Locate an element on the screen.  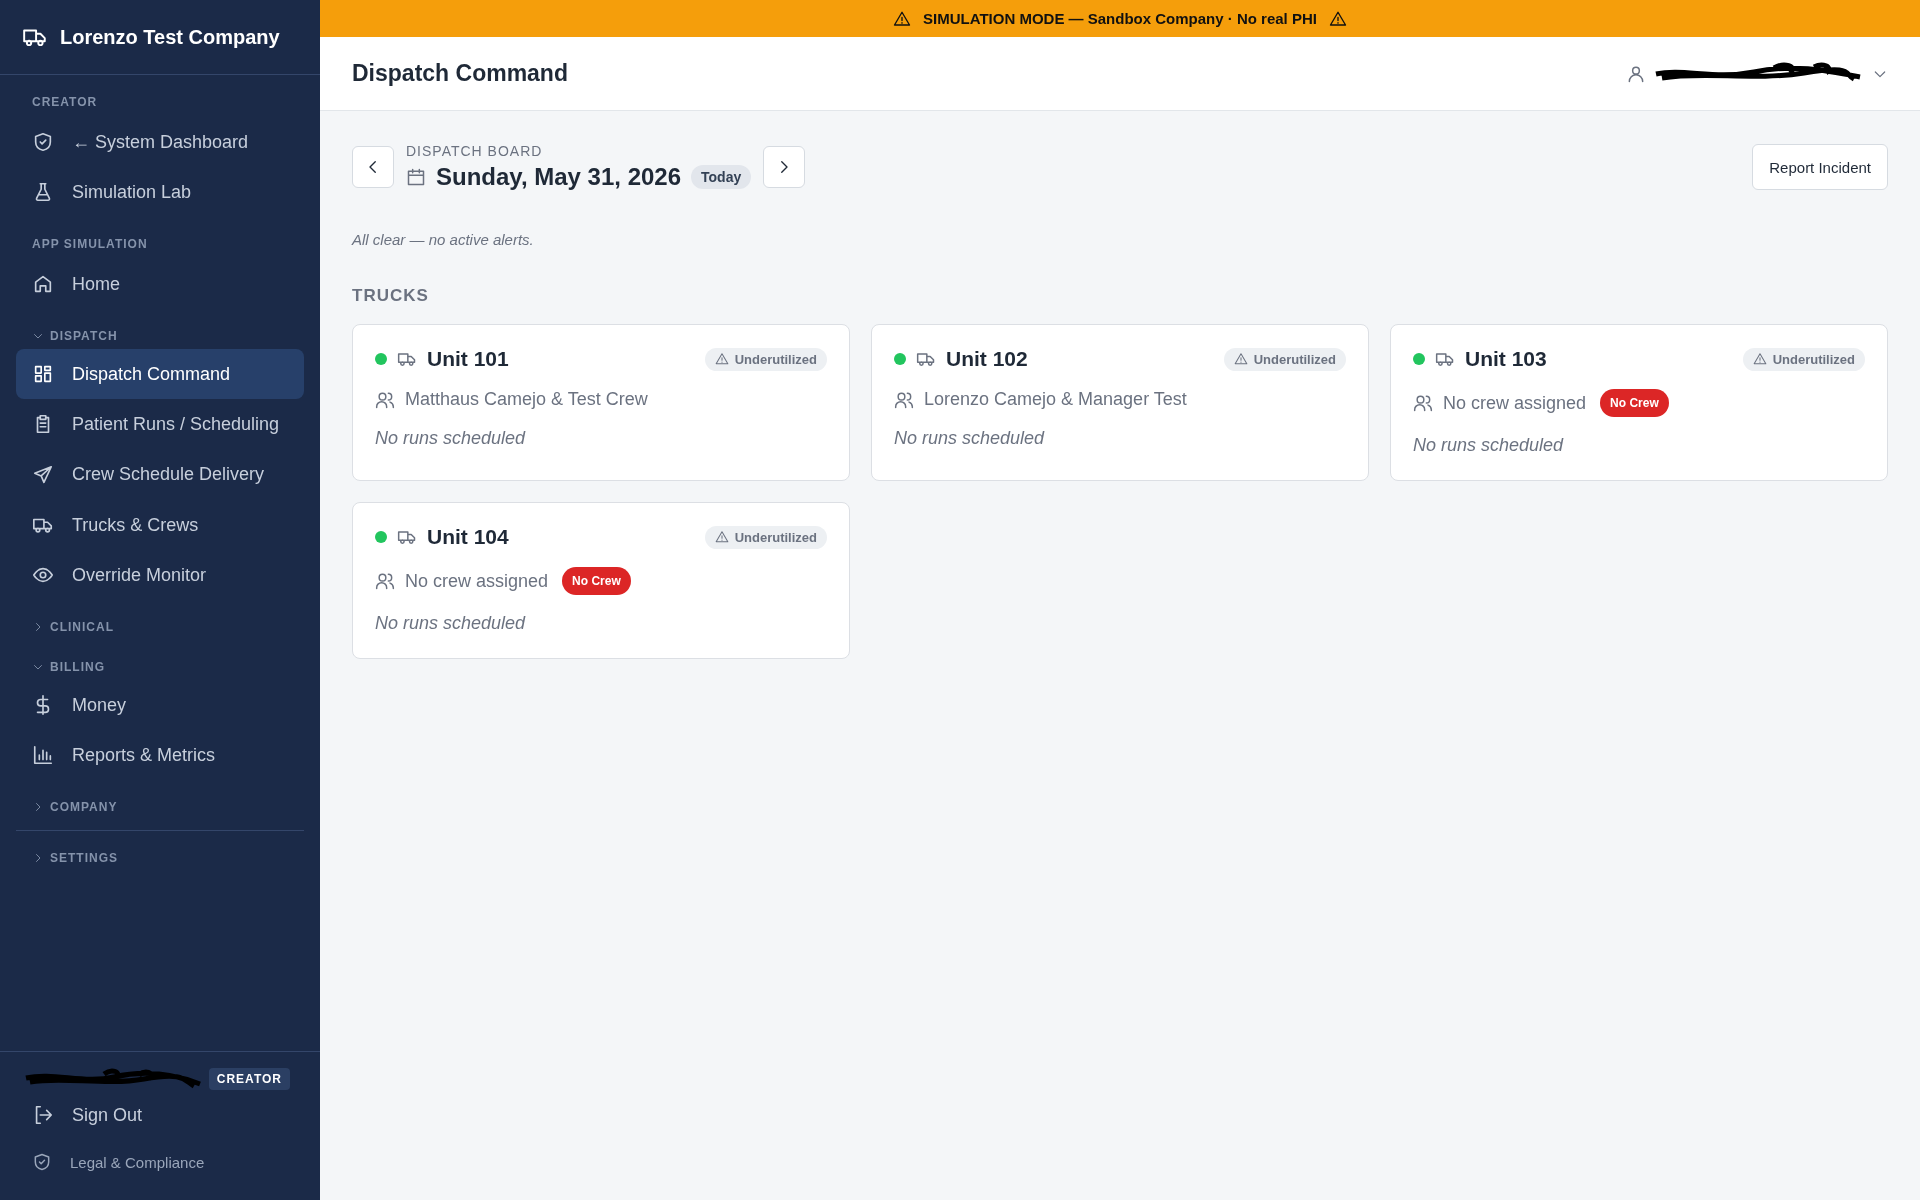
truck-card: Unit 104 Underutilized No crew assigned No Crew No runs scheduled is located at coordinates (601, 580).